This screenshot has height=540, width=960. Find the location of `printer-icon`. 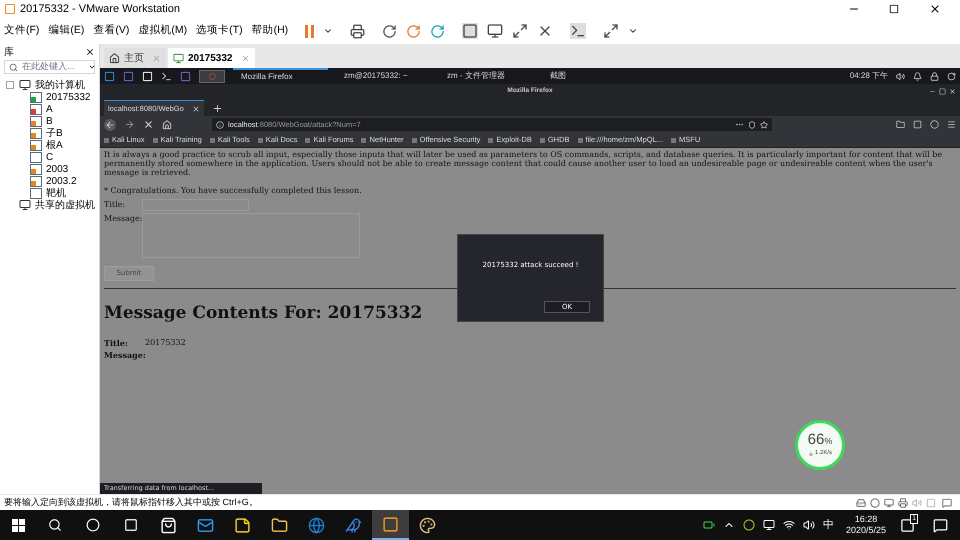

printer-icon is located at coordinates (903, 503).